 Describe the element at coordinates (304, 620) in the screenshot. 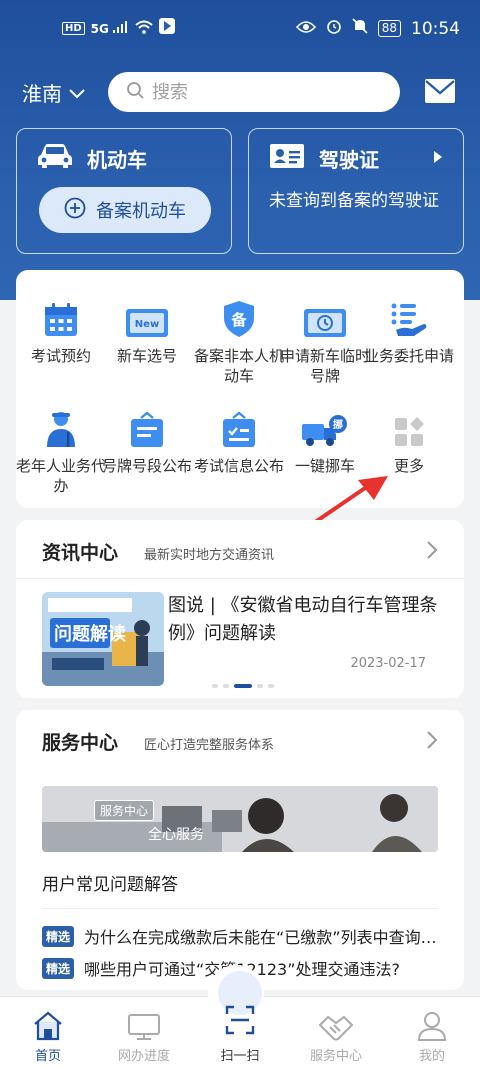

I see `news-headline: 图说 | 《安徽省电动自行车管理条例》问题解读` at that location.